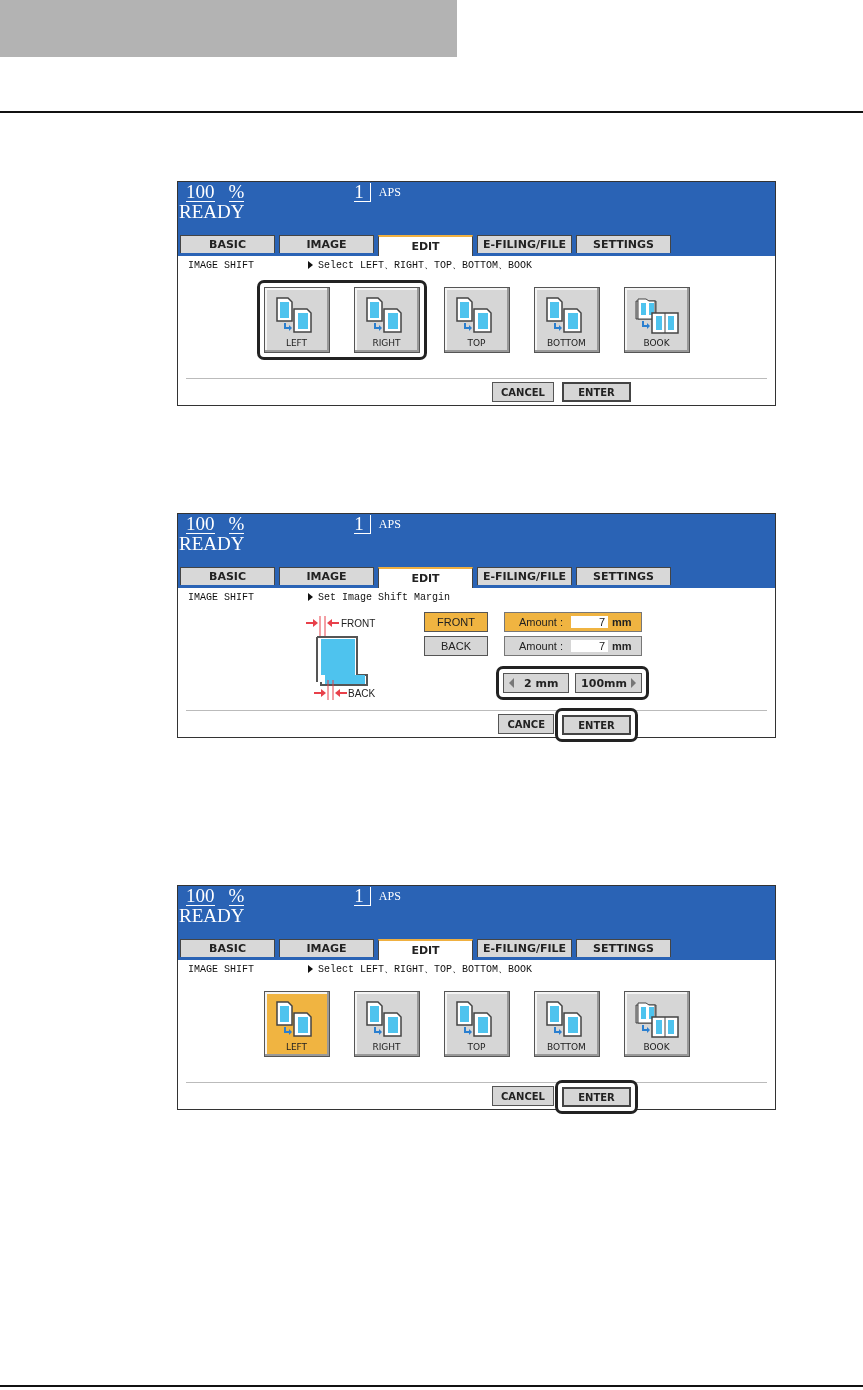 This screenshot has height=1390, width=863. I want to click on margin-diagram: FRONT BACK, so click(359, 657).